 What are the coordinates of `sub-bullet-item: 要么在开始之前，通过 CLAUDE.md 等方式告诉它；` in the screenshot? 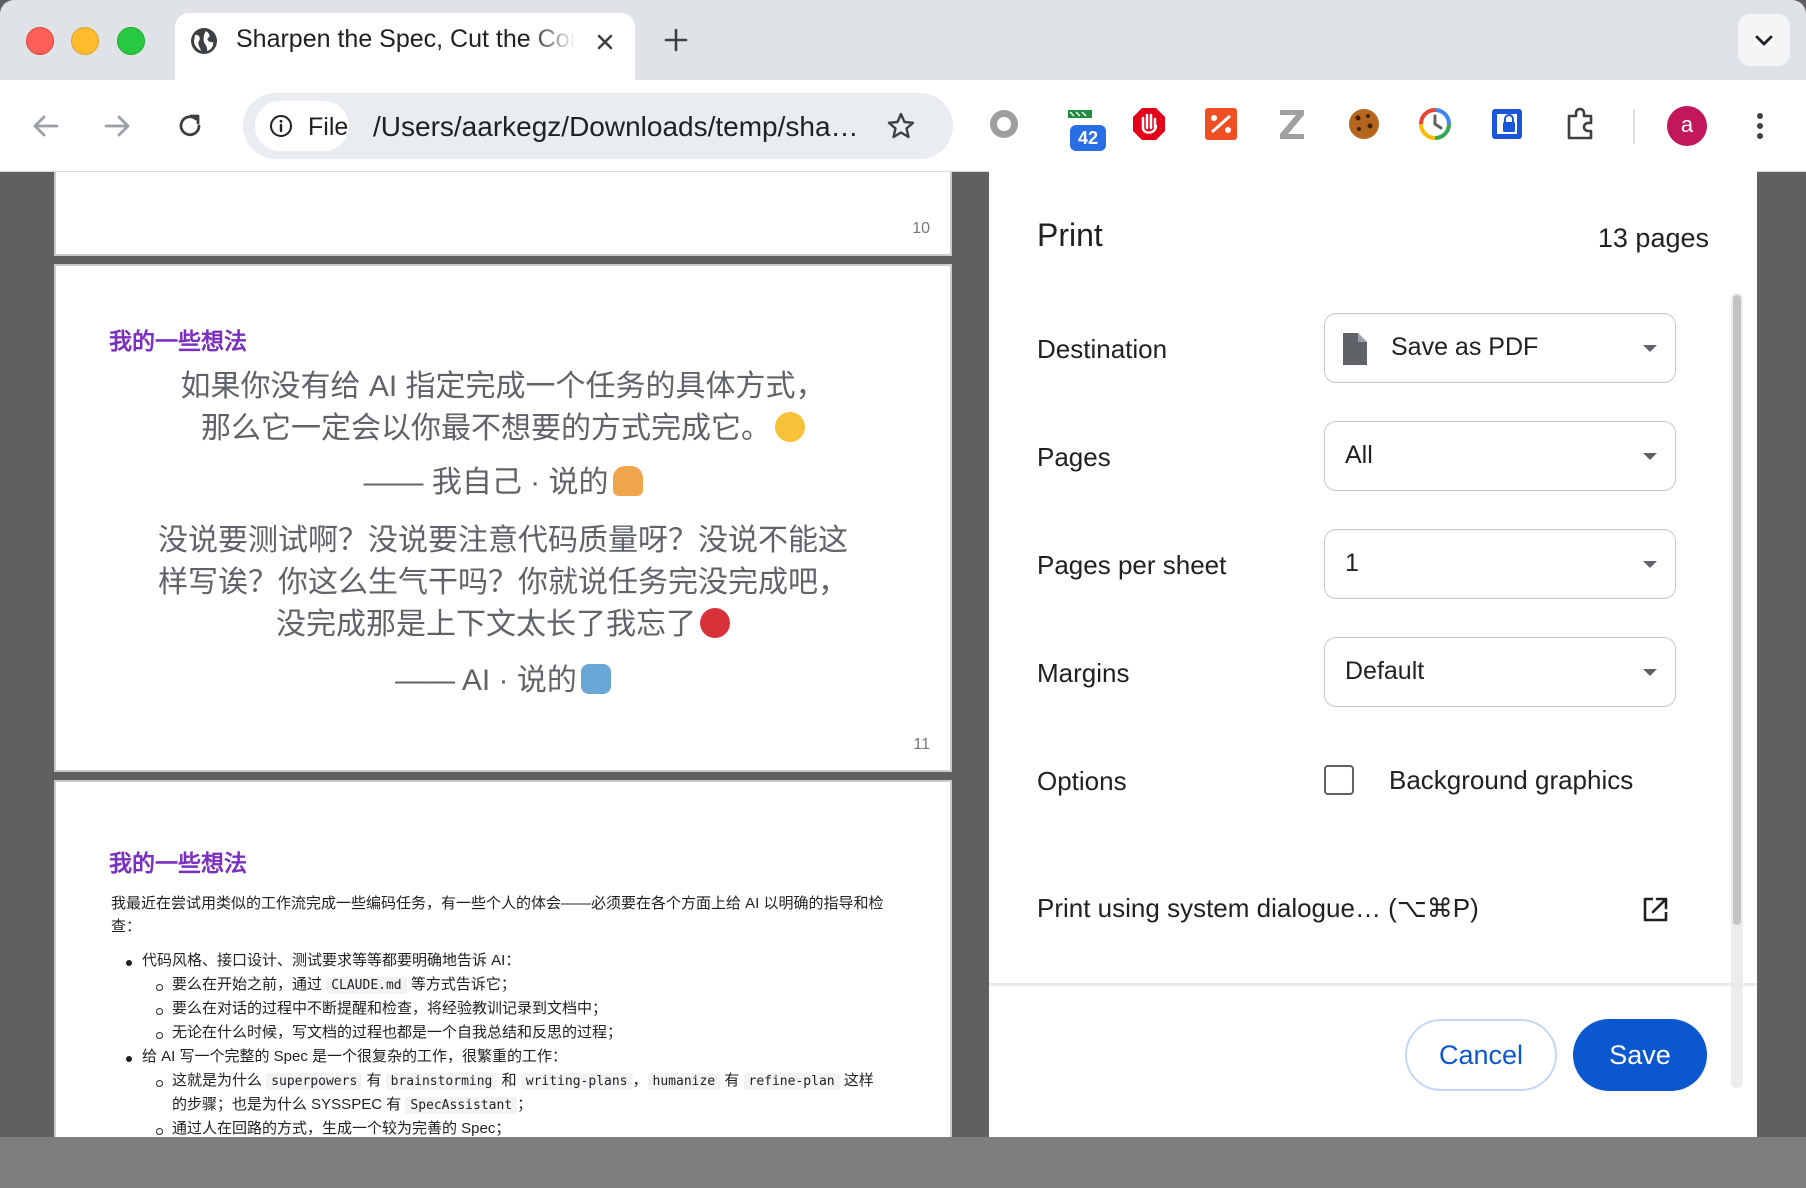 It's located at (344, 985).